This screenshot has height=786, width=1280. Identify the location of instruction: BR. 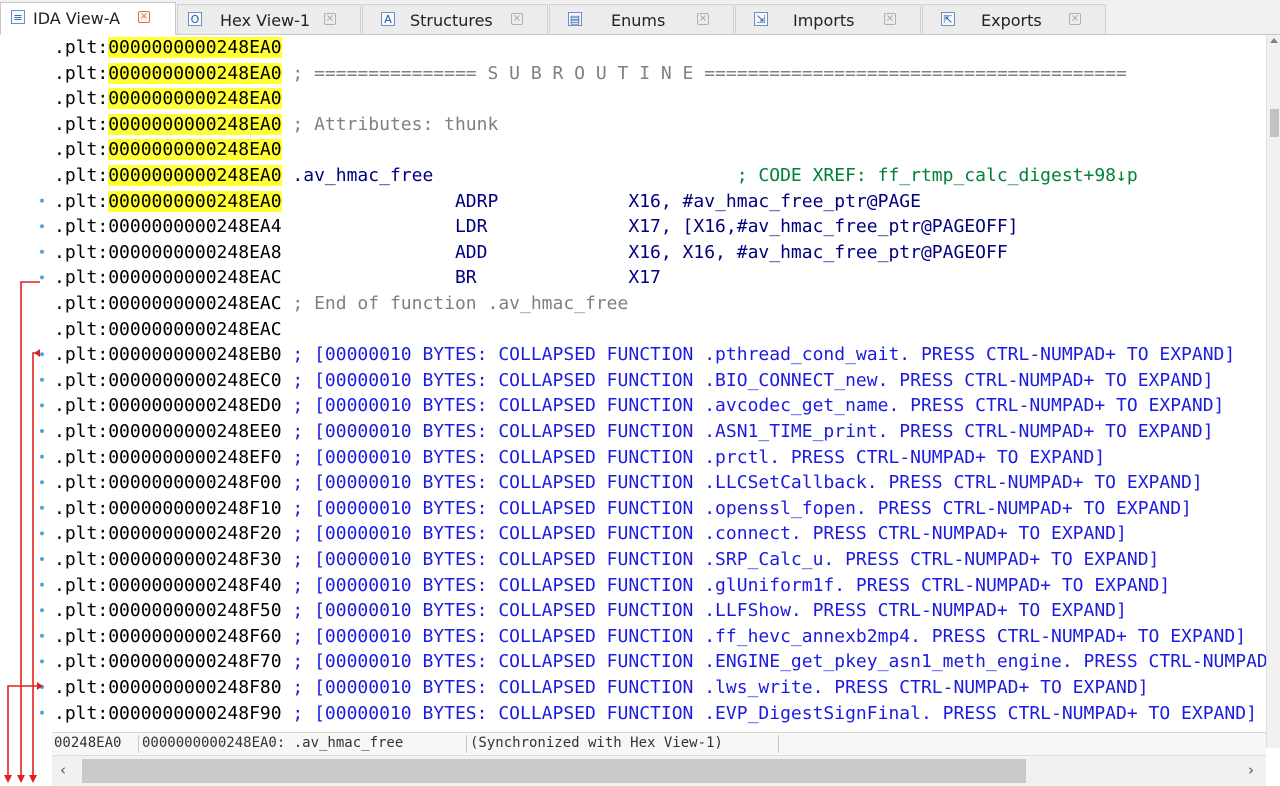
(455, 278).